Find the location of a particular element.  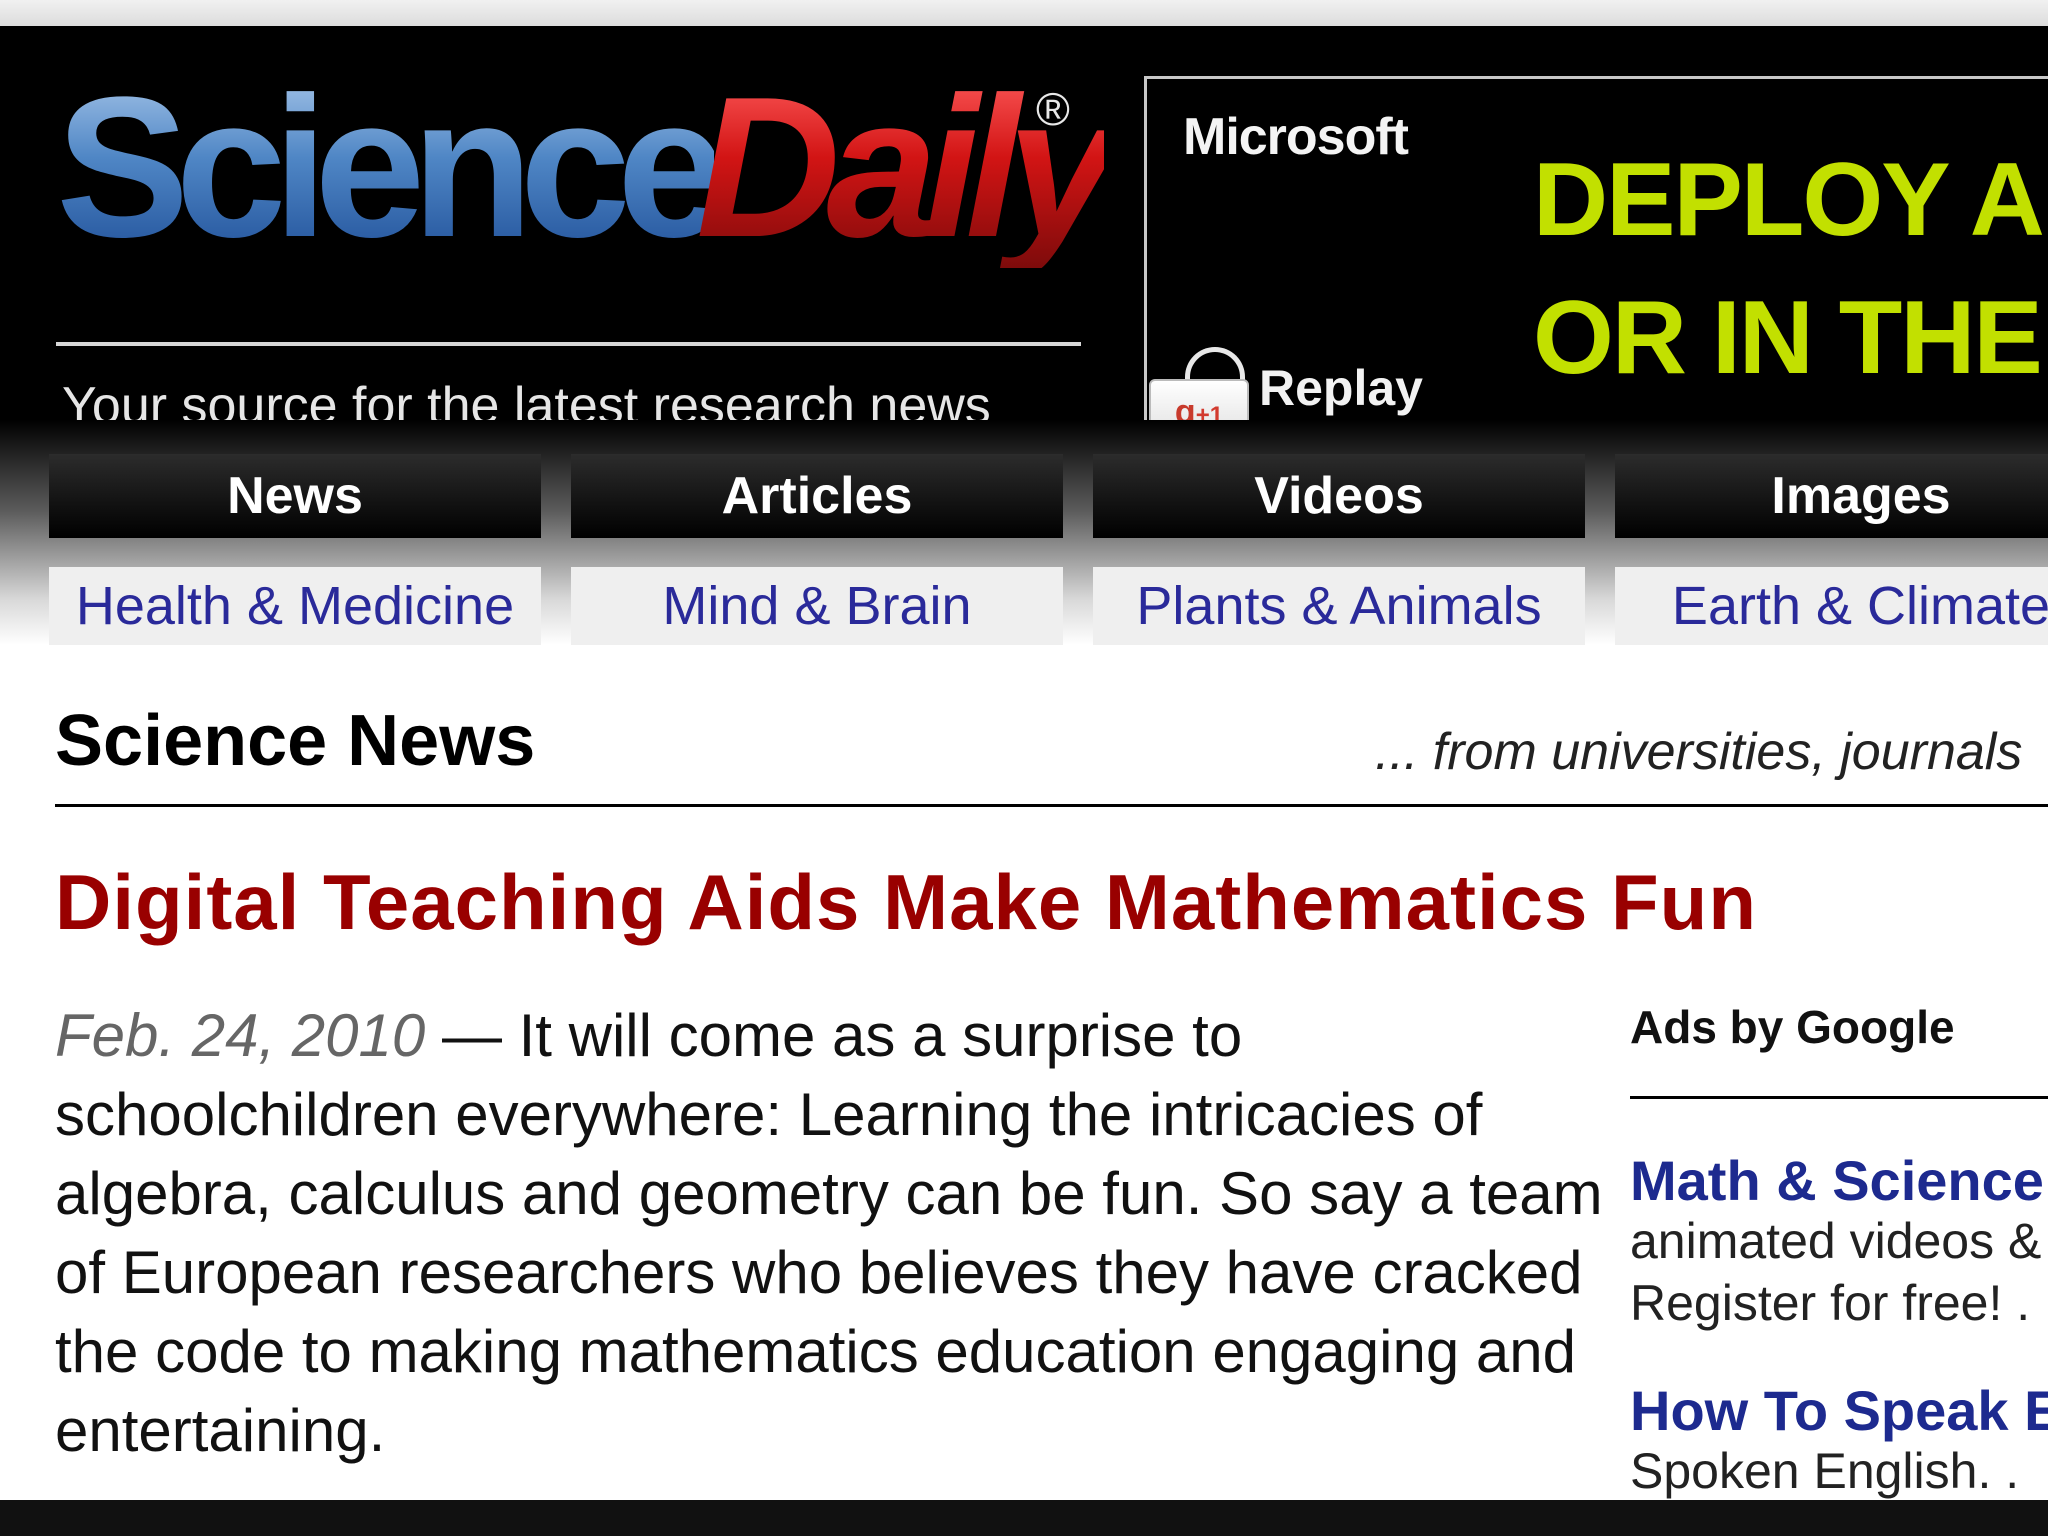

subtab-earth-climate: Earth & Climate is located at coordinates (1831, 606).